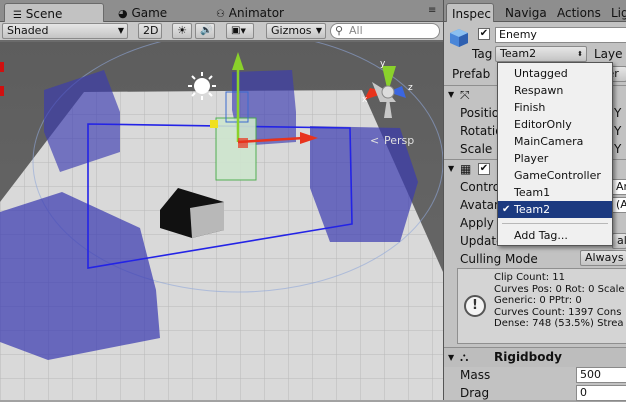 Image resolution: width=626 pixels, height=402 pixels. I want to click on menu-separator, so click(555, 223).